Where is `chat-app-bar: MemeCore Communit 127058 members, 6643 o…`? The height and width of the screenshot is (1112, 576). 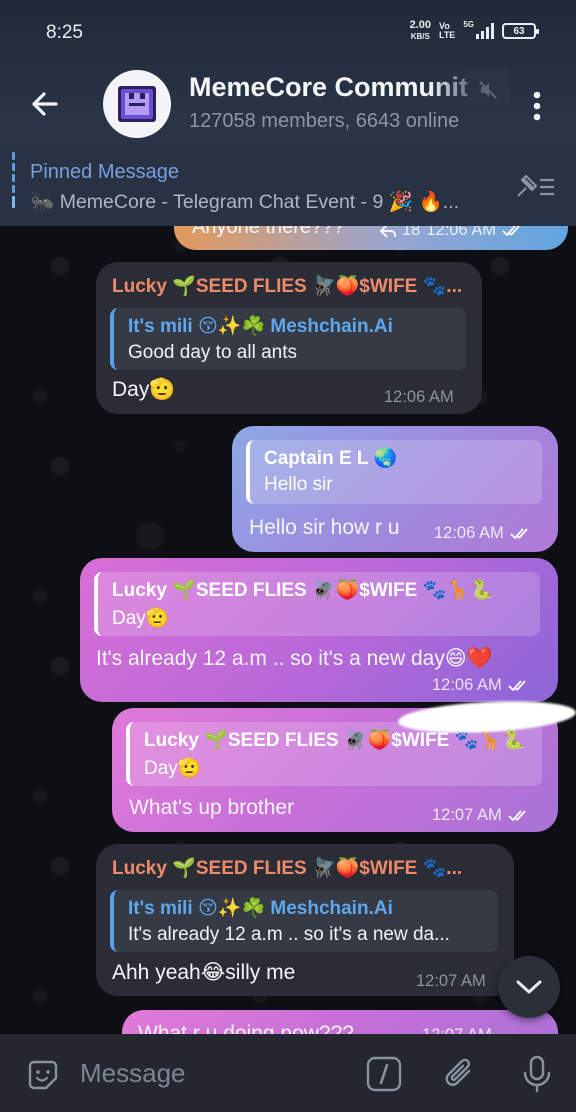
chat-app-bar: MemeCore Communit 127058 members, 6643 o… is located at coordinates (288, 105).